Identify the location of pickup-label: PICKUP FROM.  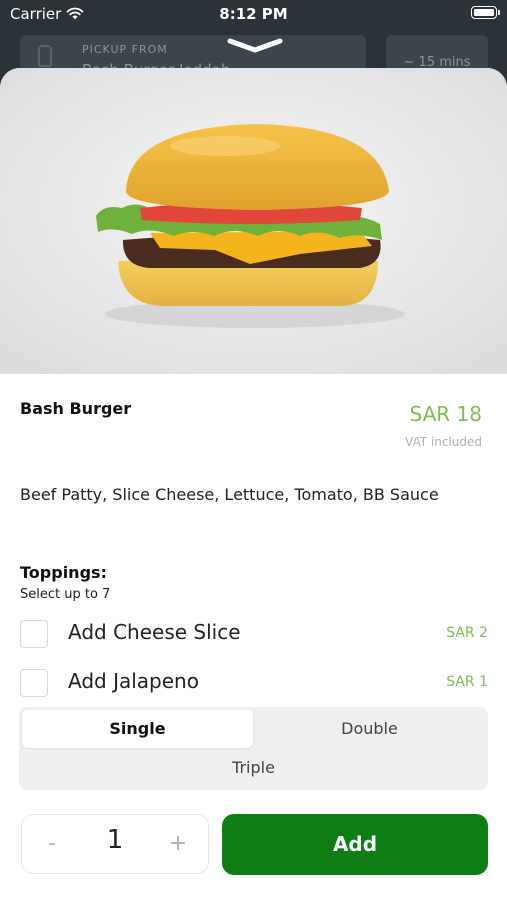
(125, 49).